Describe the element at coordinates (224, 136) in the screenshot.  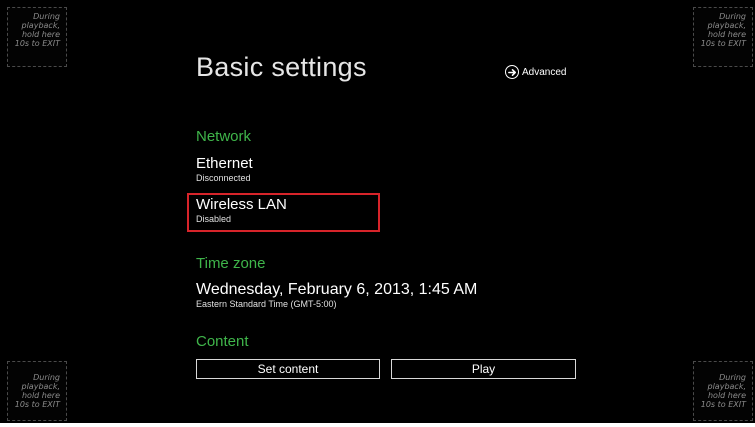
I see `network-heading: Network` at that location.